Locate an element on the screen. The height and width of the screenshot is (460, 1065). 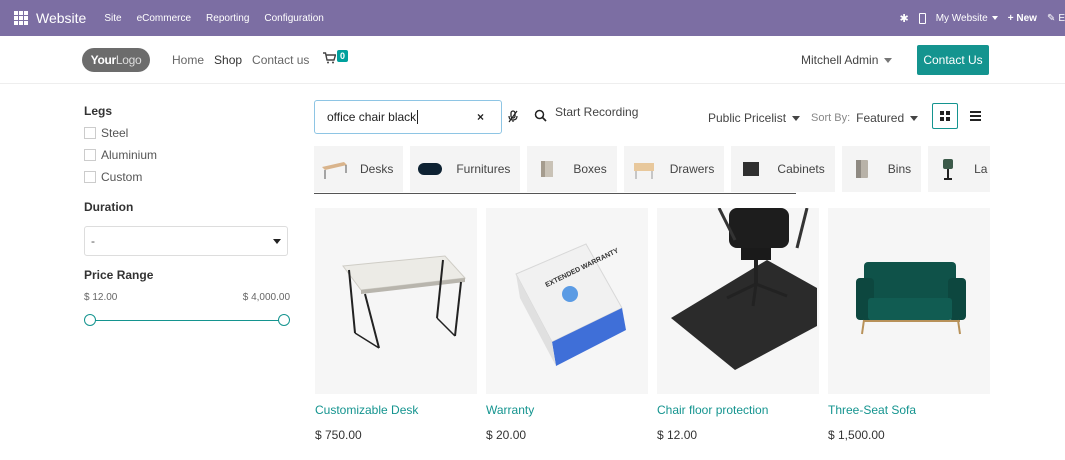
price-range-slider is located at coordinates (187, 320).